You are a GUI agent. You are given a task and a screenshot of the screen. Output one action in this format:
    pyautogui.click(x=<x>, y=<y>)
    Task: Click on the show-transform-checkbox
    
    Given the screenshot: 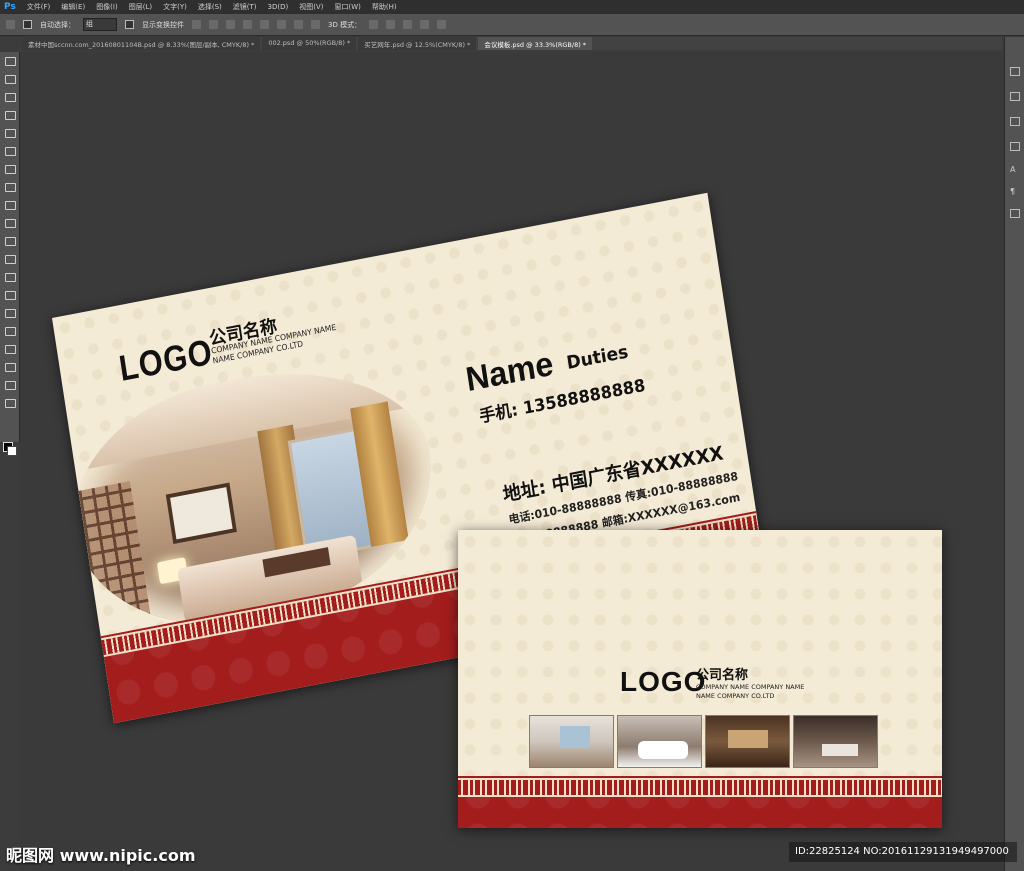 What is the action you would take?
    pyautogui.click(x=129, y=24)
    